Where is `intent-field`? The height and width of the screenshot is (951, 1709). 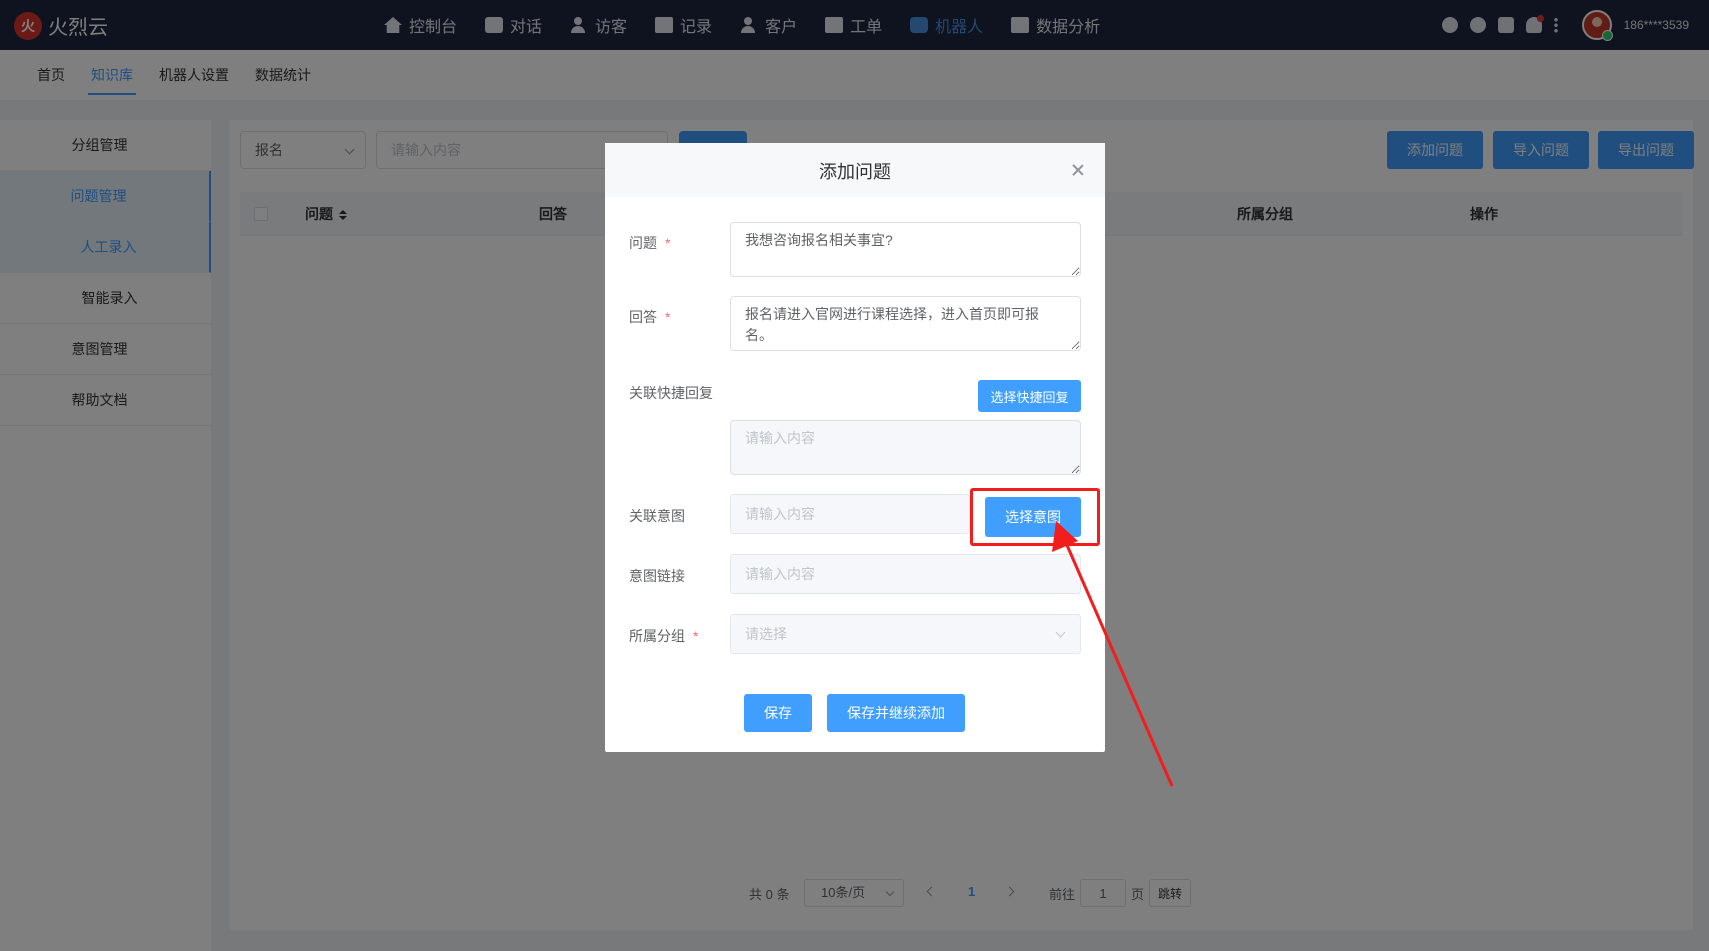 intent-field is located at coordinates (850, 514).